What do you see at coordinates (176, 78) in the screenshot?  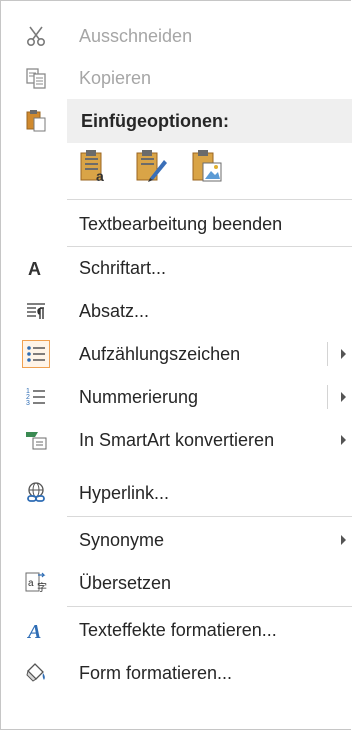 I see `copy-menu-item: Kopieren` at bounding box center [176, 78].